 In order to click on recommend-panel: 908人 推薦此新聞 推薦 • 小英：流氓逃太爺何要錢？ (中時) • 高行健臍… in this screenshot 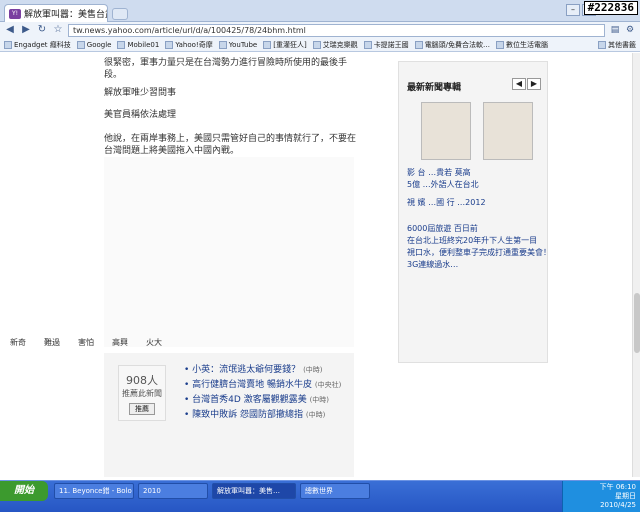, I will do `click(229, 415)`.